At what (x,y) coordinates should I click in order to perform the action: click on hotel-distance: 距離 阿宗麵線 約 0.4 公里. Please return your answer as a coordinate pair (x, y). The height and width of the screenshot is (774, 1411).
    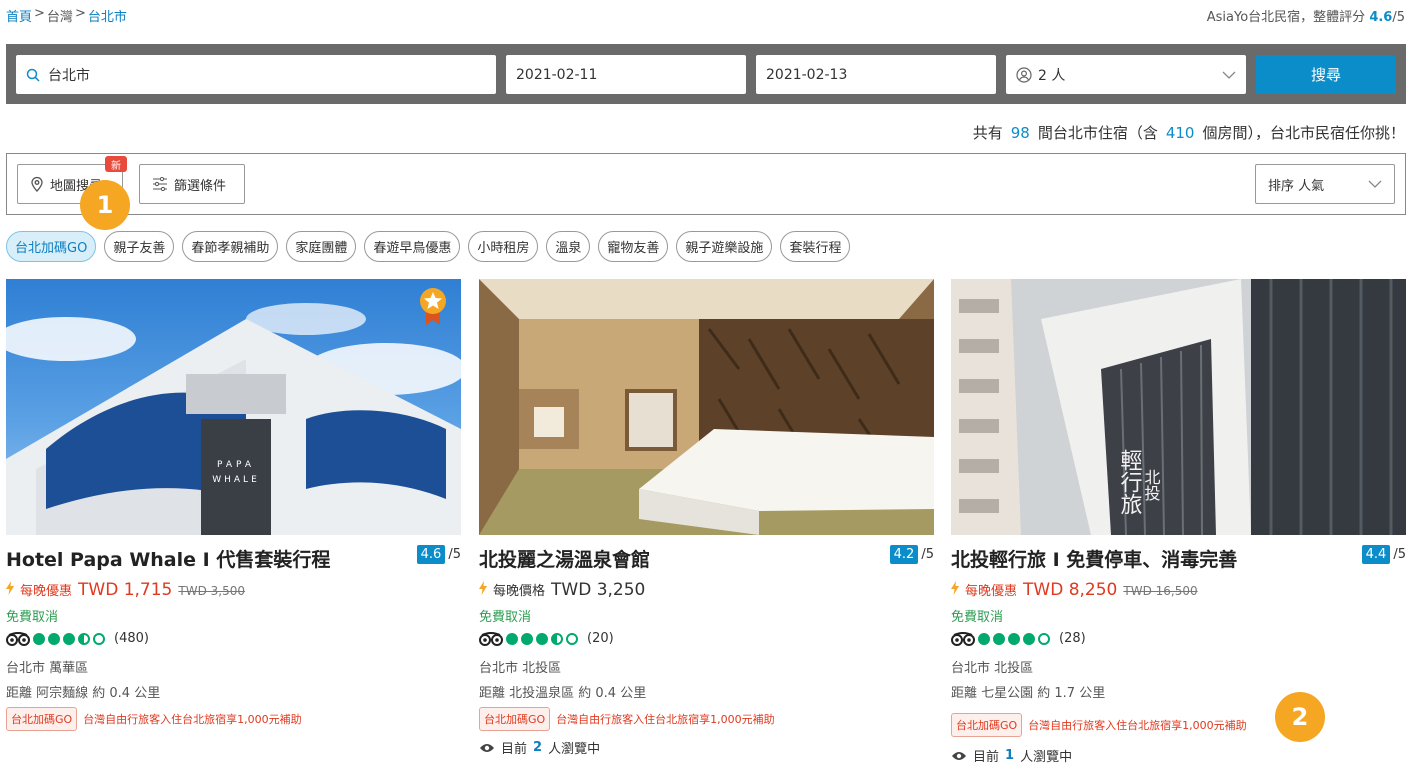
    Looking at the image, I should click on (83, 693).